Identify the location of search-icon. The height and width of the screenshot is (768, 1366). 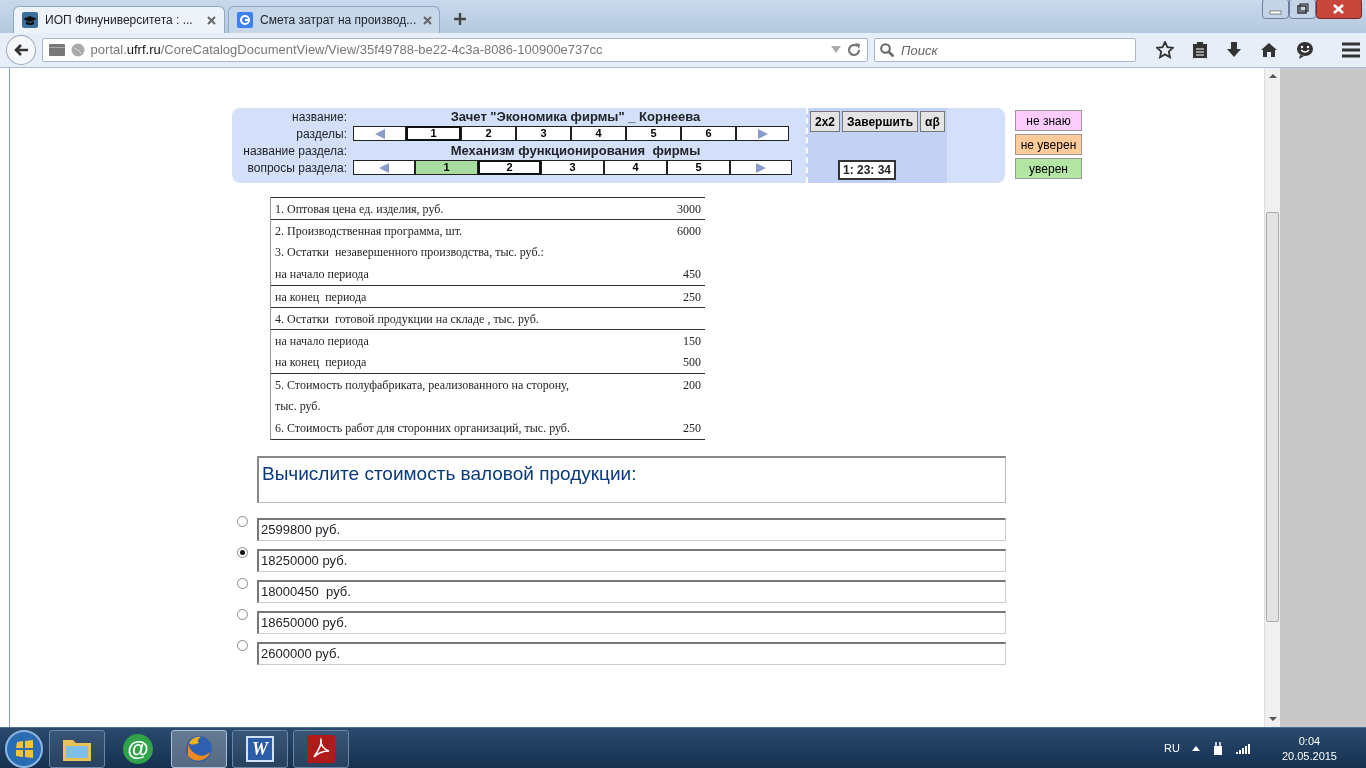
(887, 50).